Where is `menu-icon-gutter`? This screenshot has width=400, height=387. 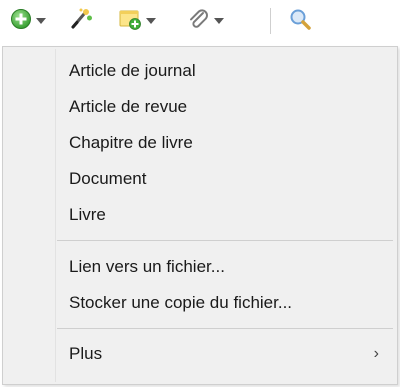 menu-icon-gutter is located at coordinates (30, 215).